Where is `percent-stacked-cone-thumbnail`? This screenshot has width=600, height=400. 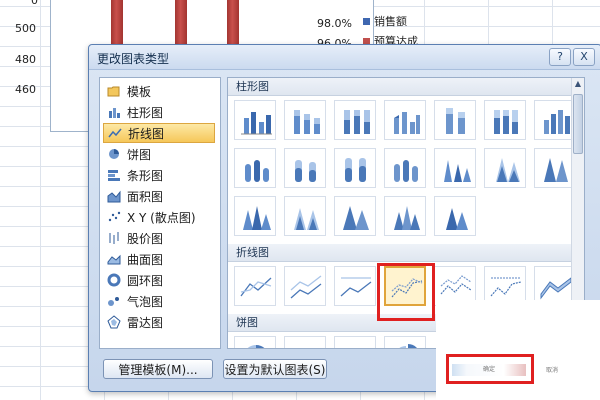 percent-stacked-cone-thumbnail is located at coordinates (555, 168).